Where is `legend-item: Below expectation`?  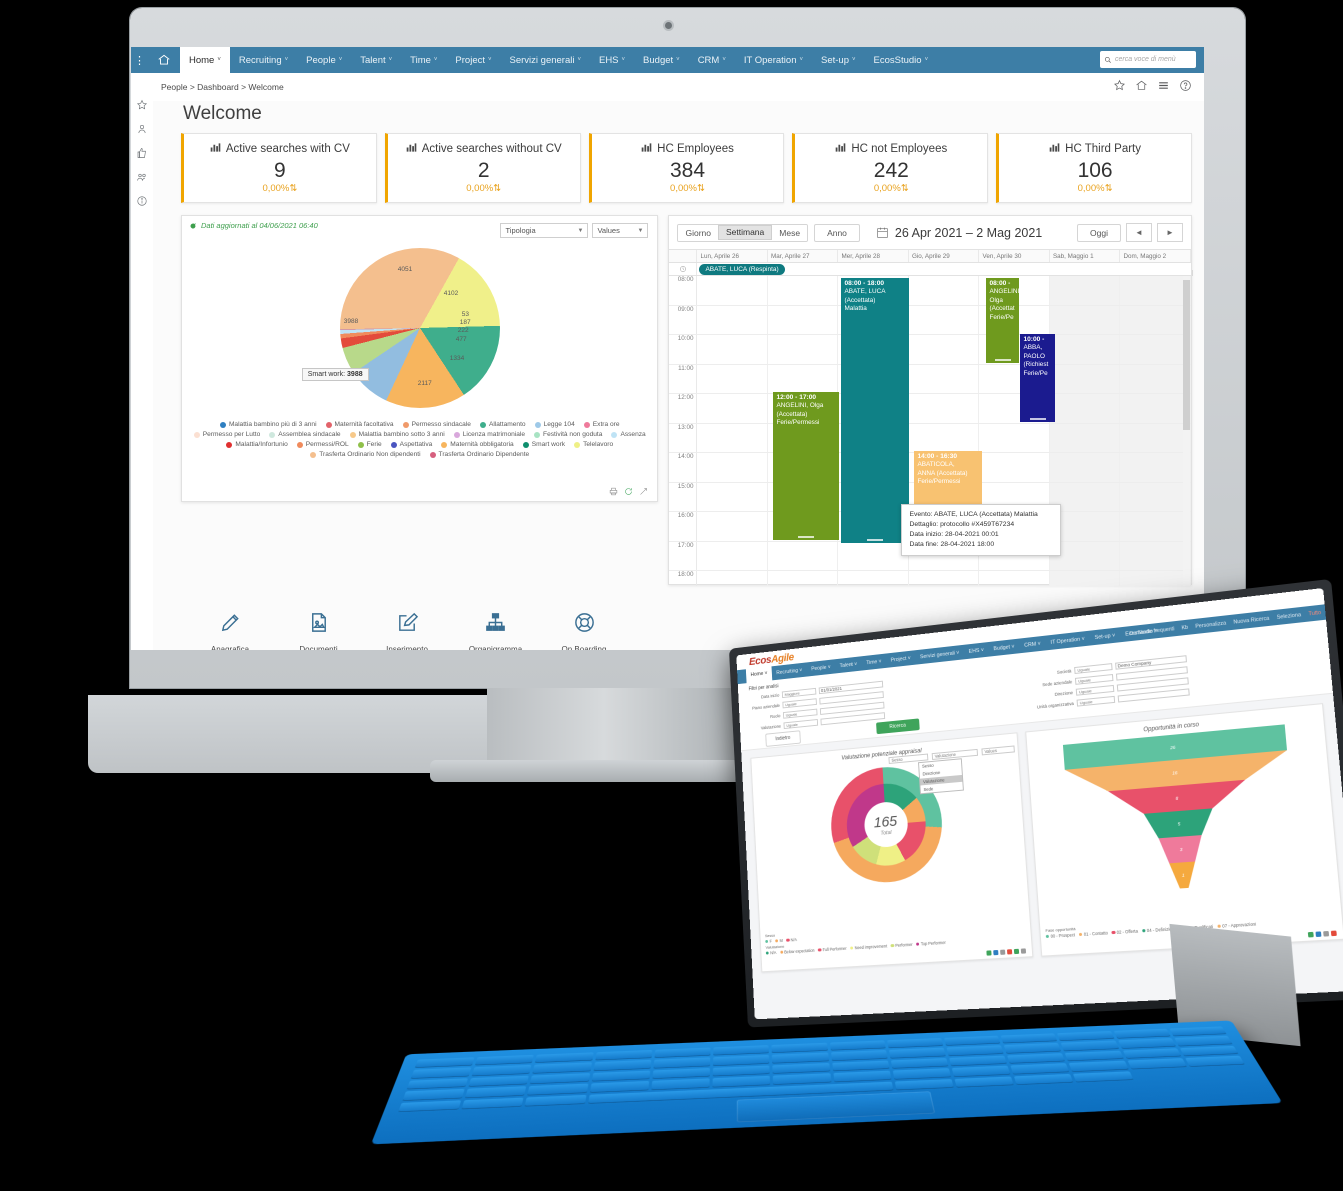 legend-item: Below expectation is located at coordinates (797, 951).